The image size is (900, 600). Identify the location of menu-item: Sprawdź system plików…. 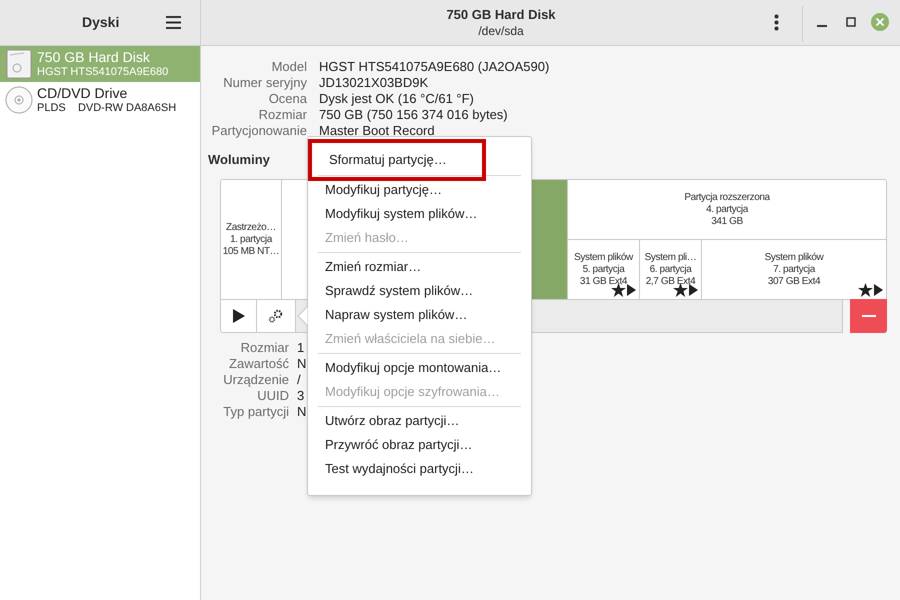
(419, 291).